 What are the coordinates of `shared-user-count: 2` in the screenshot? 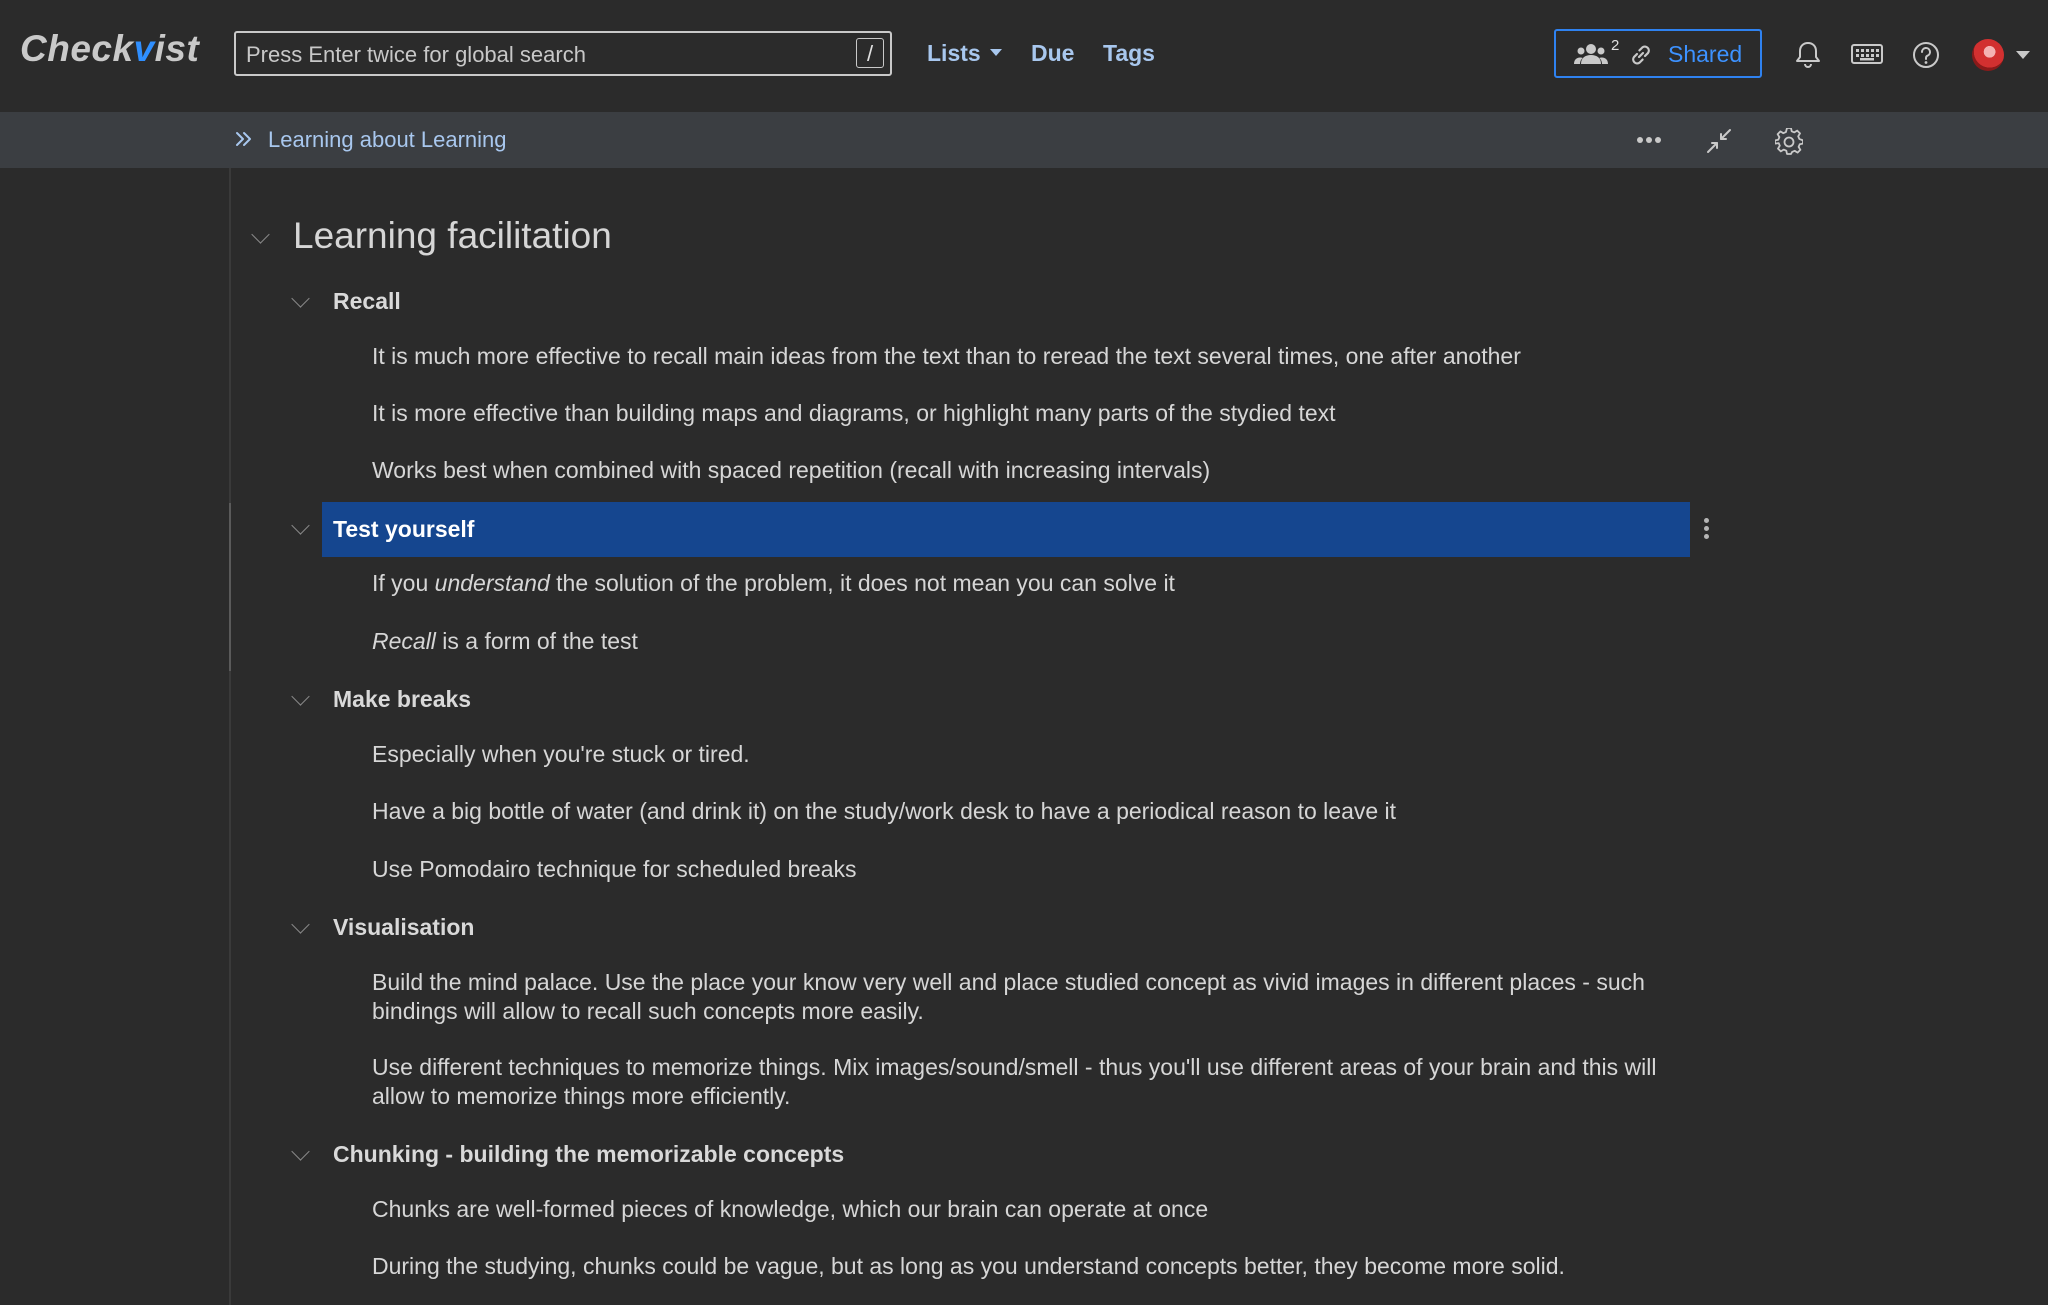 It's located at (1615, 45).